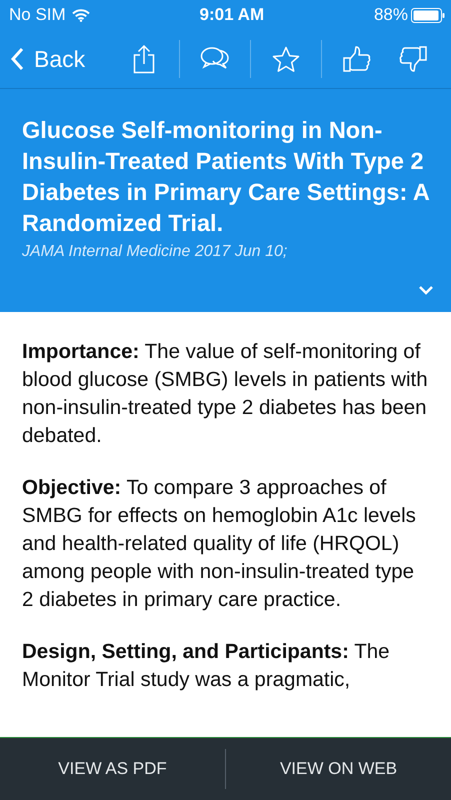 The height and width of the screenshot is (800, 451). What do you see at coordinates (81, 15) in the screenshot?
I see `wifi-icon` at bounding box center [81, 15].